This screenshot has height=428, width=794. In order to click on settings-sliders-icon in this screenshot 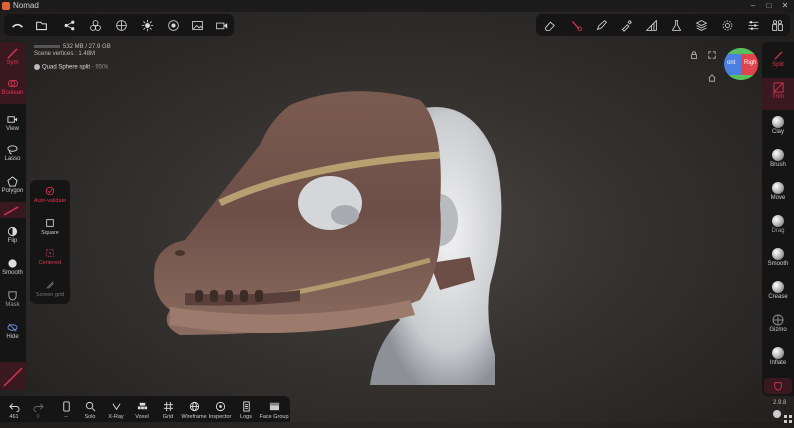, I will do `click(753, 25)`.